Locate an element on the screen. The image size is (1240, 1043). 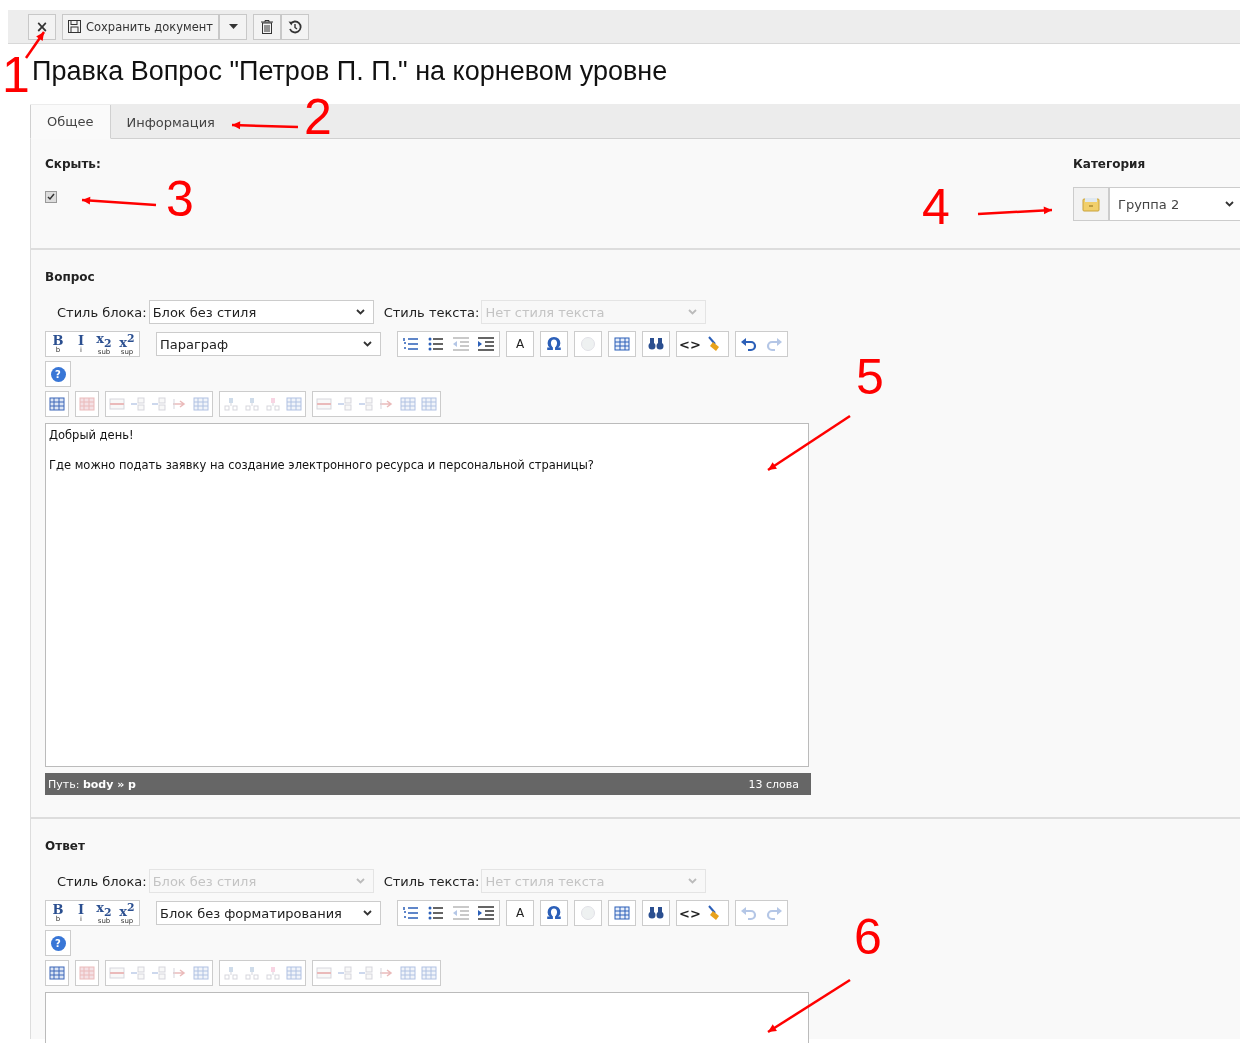
word-count: 13 слова is located at coordinates (773, 784).